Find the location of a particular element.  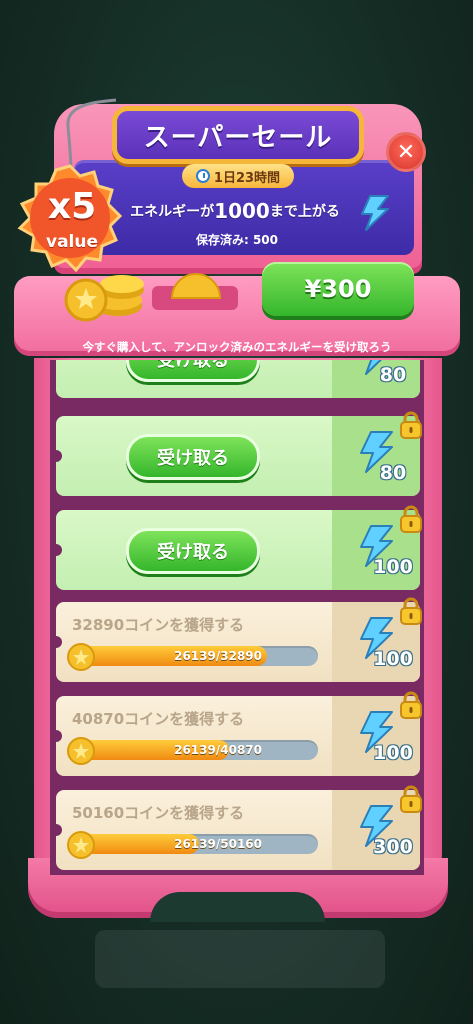

coin-pile-icon is located at coordinates (104, 298).